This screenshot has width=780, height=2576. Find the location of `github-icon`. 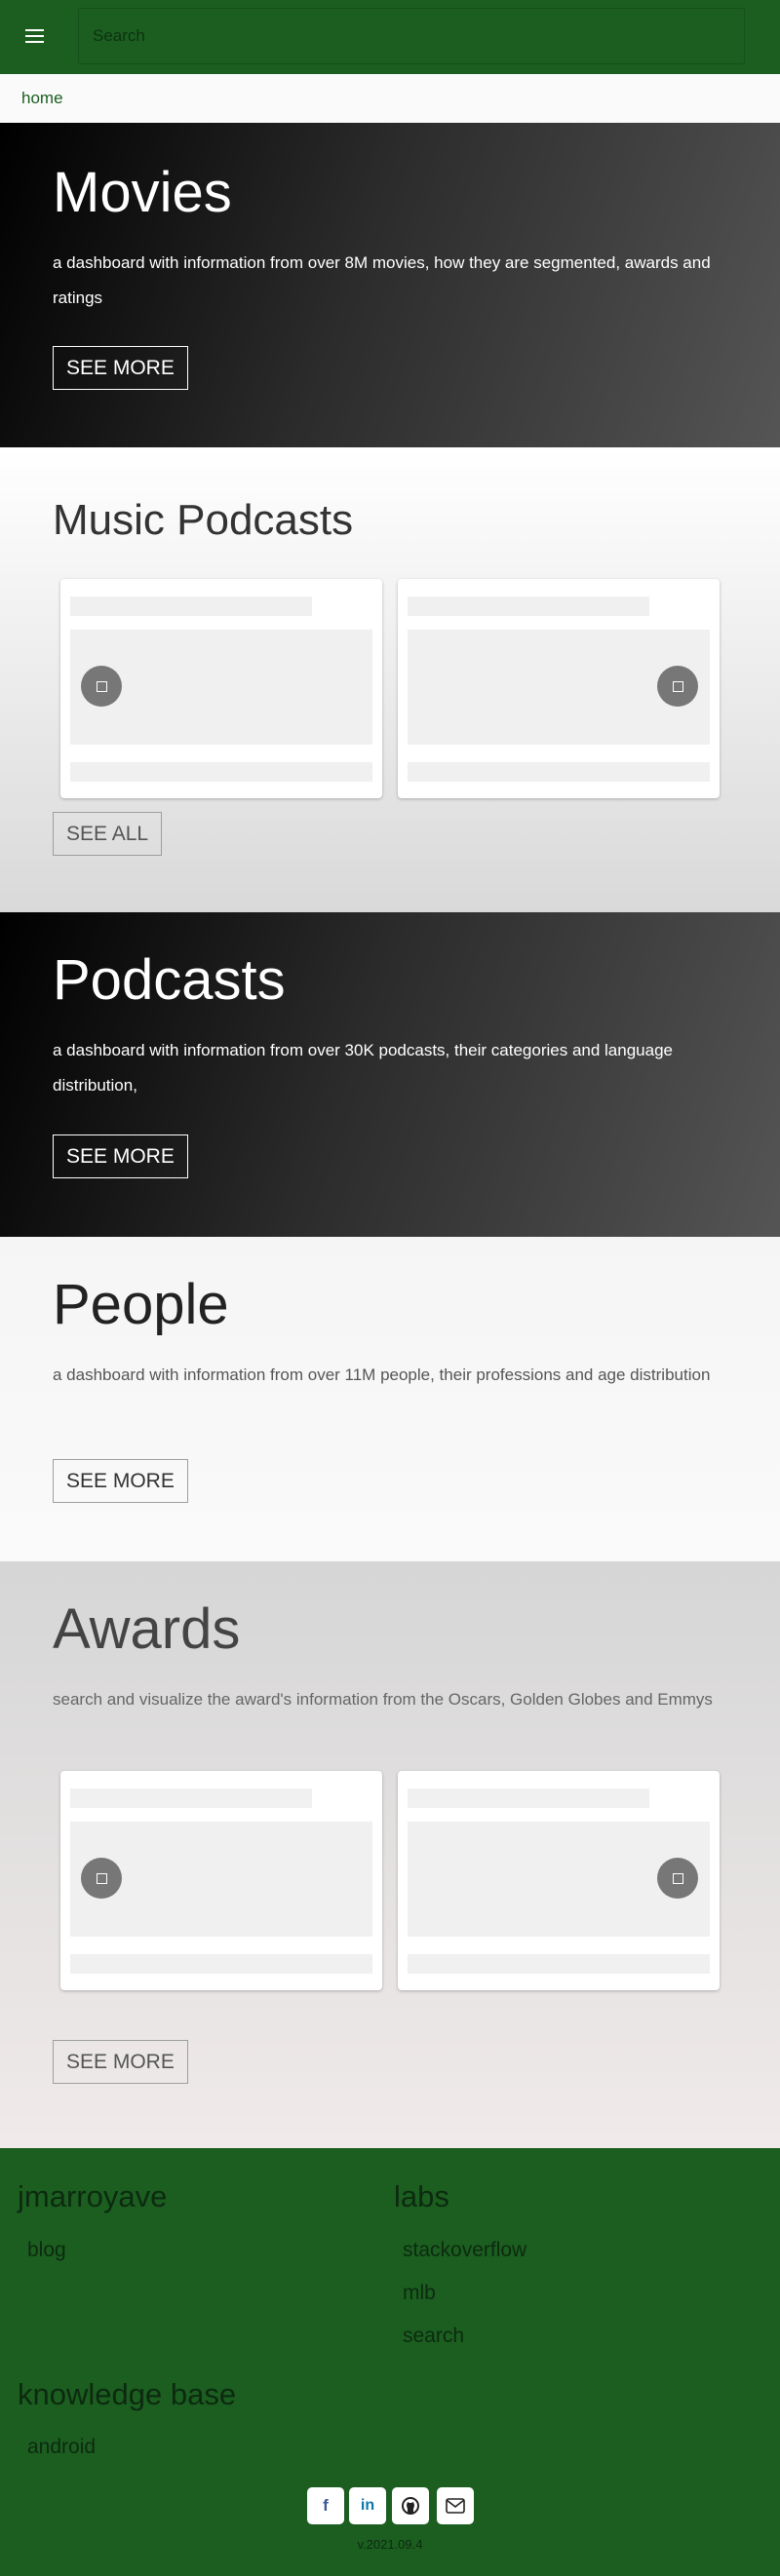

github-icon is located at coordinates (410, 2505).